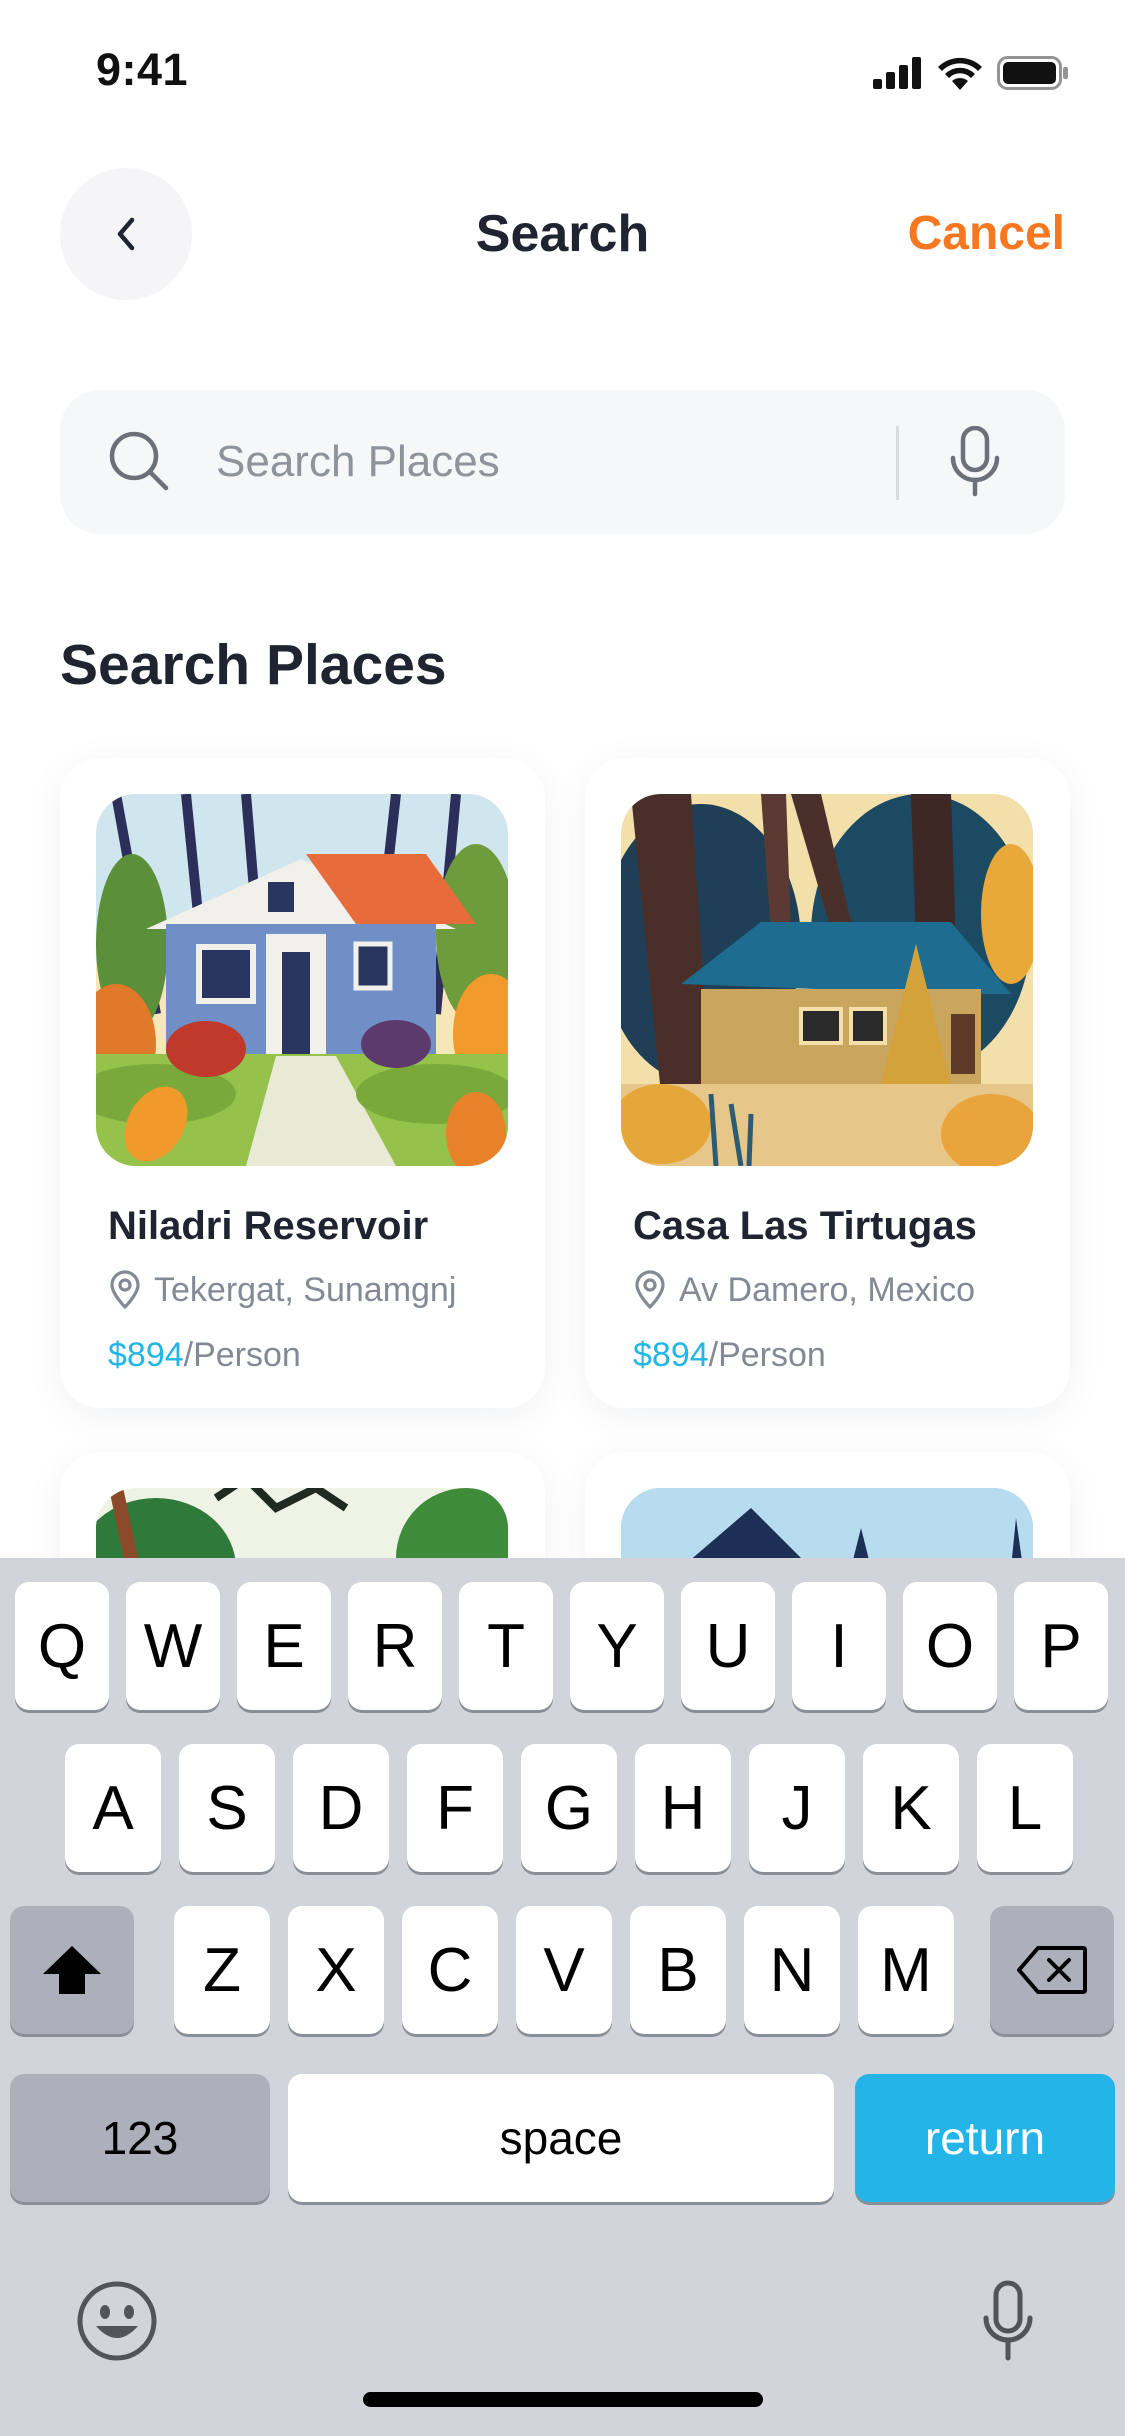 Image resolution: width=1125 pixels, height=2436 pixels. What do you see at coordinates (728, 1646) in the screenshot?
I see `key-u: U` at bounding box center [728, 1646].